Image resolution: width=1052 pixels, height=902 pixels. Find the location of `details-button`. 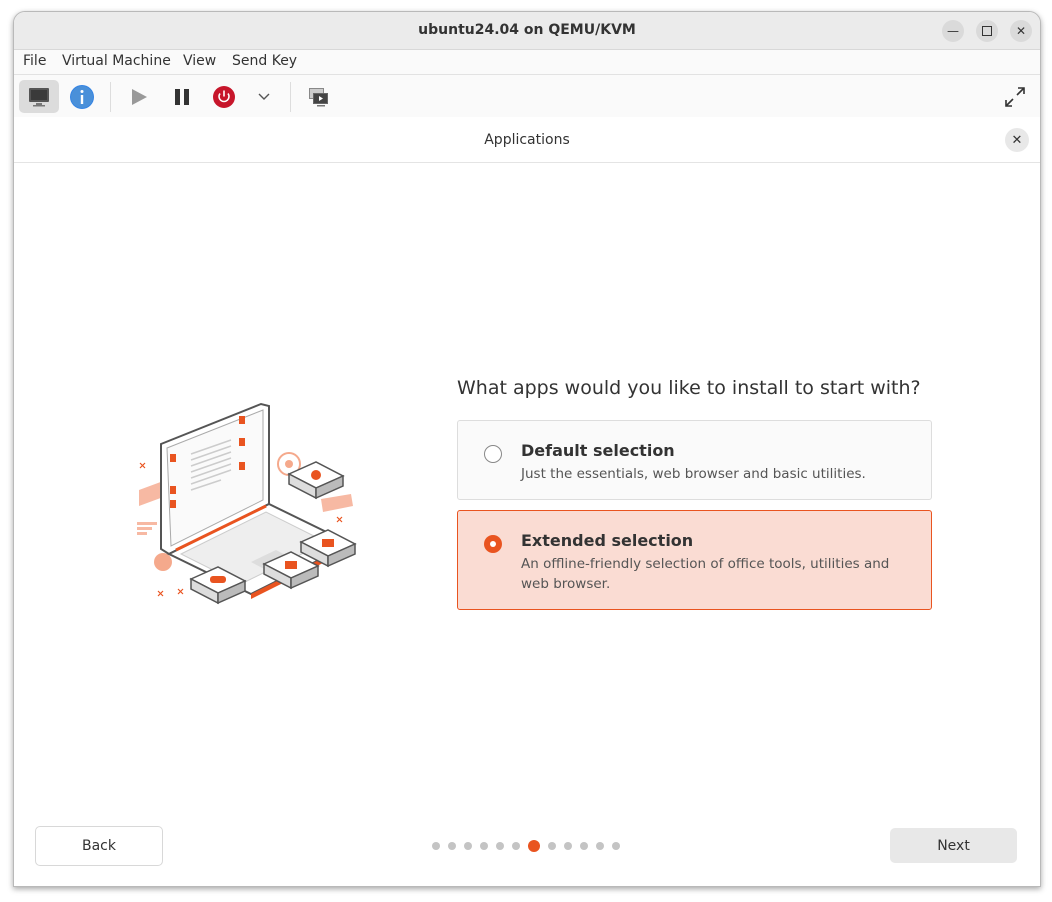

details-button is located at coordinates (82, 96).